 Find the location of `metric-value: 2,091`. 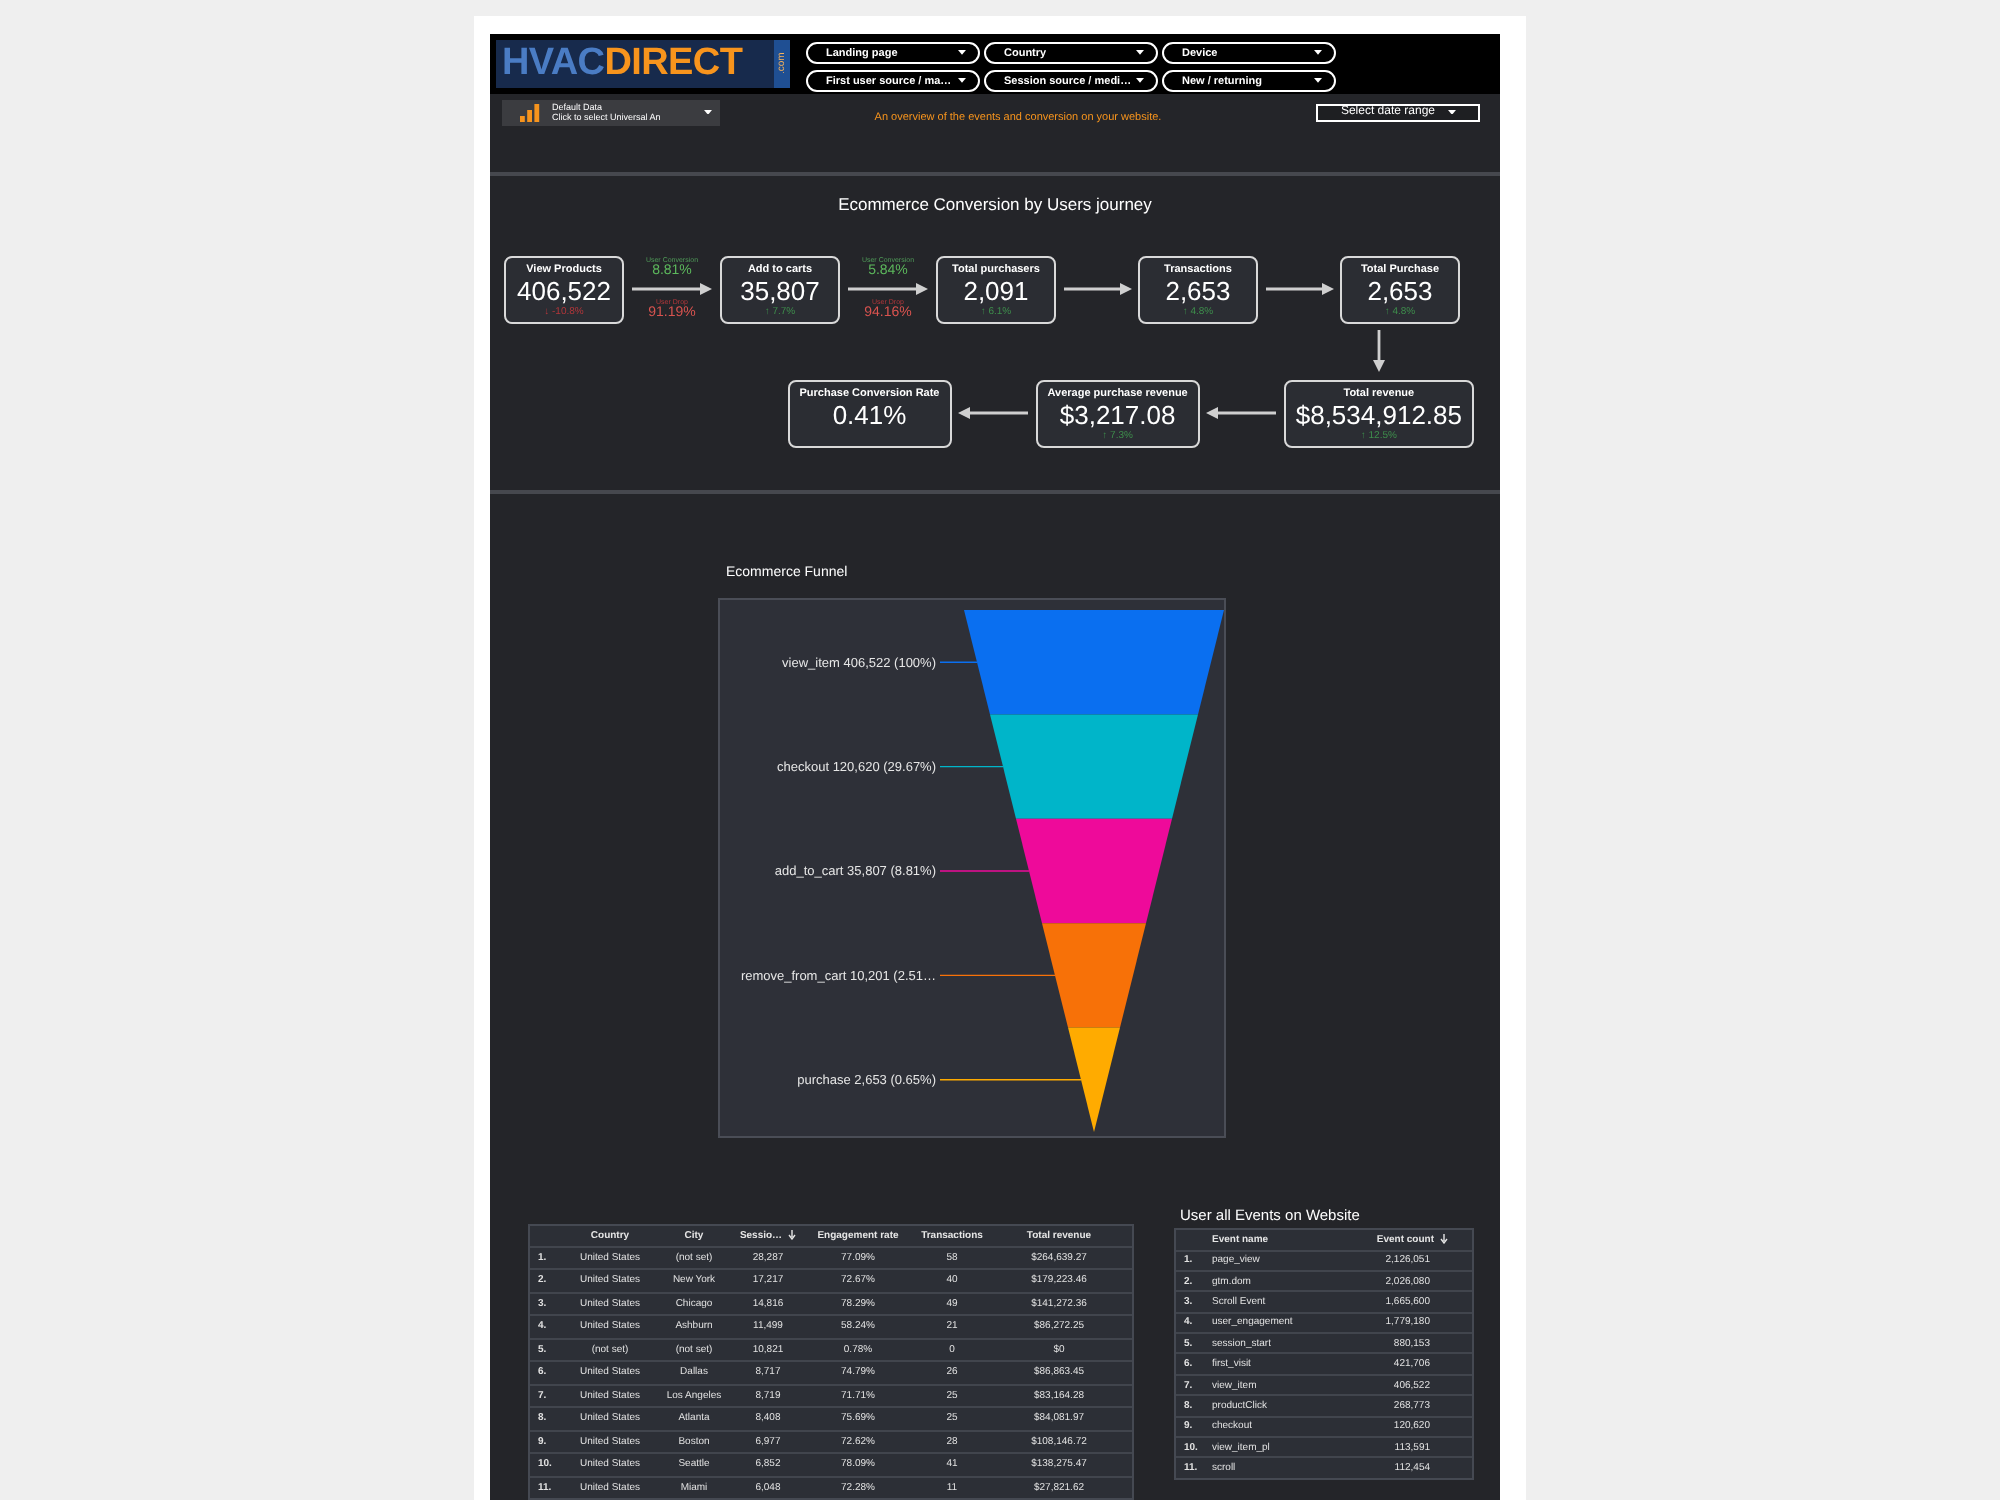

metric-value: 2,091 is located at coordinates (996, 291).